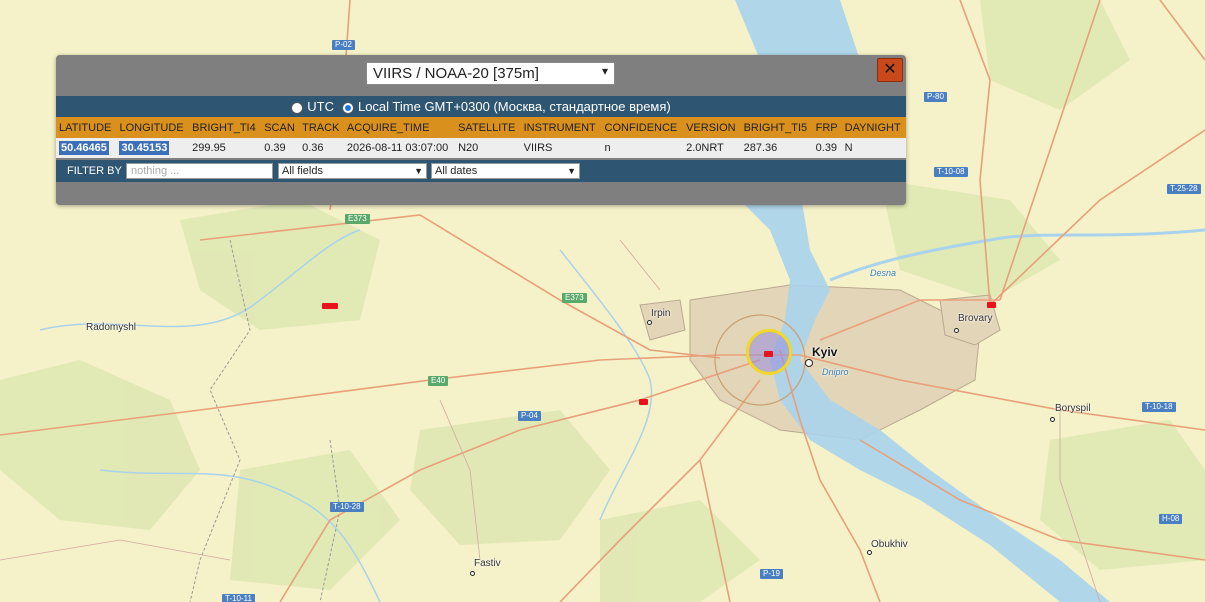 This screenshot has width=1205, height=602. I want to click on col-satellite: SATELLITE, so click(488, 127).